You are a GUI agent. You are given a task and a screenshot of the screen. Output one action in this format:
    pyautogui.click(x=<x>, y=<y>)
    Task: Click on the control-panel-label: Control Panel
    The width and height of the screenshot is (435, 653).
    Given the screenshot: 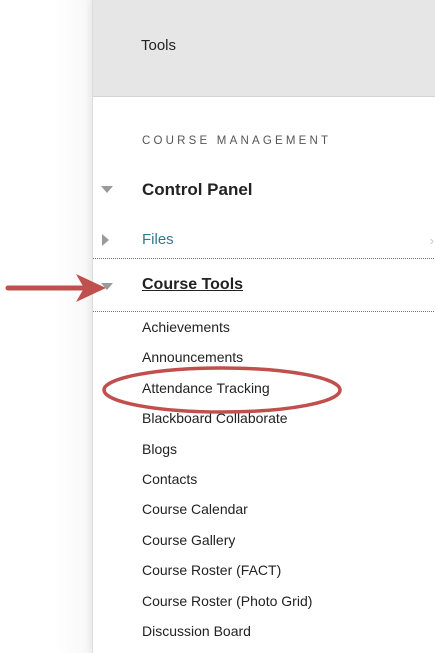 What is the action you would take?
    pyautogui.click(x=197, y=190)
    